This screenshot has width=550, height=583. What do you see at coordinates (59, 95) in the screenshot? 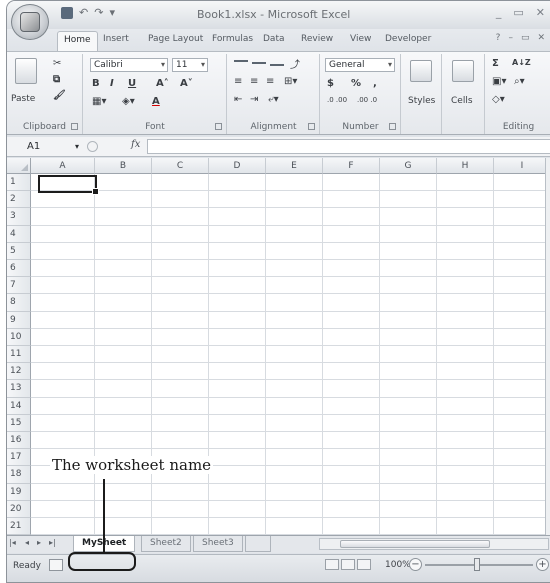
I see `format-painter-icon: 🖌` at bounding box center [59, 95].